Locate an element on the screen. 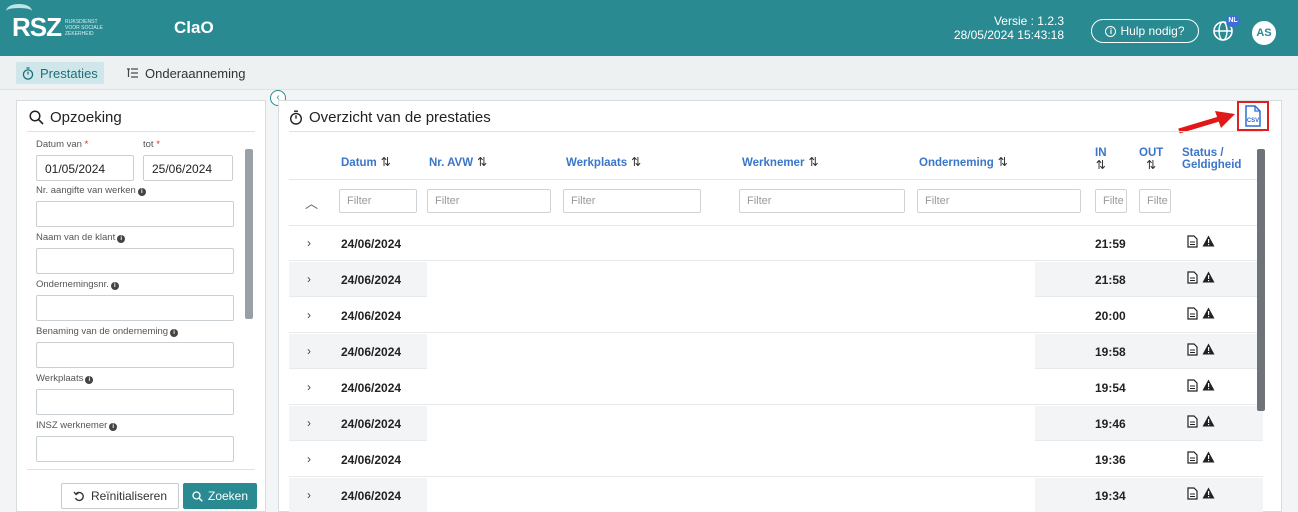 The image size is (1298, 512). date-from-input: 01/05/2024 is located at coordinates (85, 168).